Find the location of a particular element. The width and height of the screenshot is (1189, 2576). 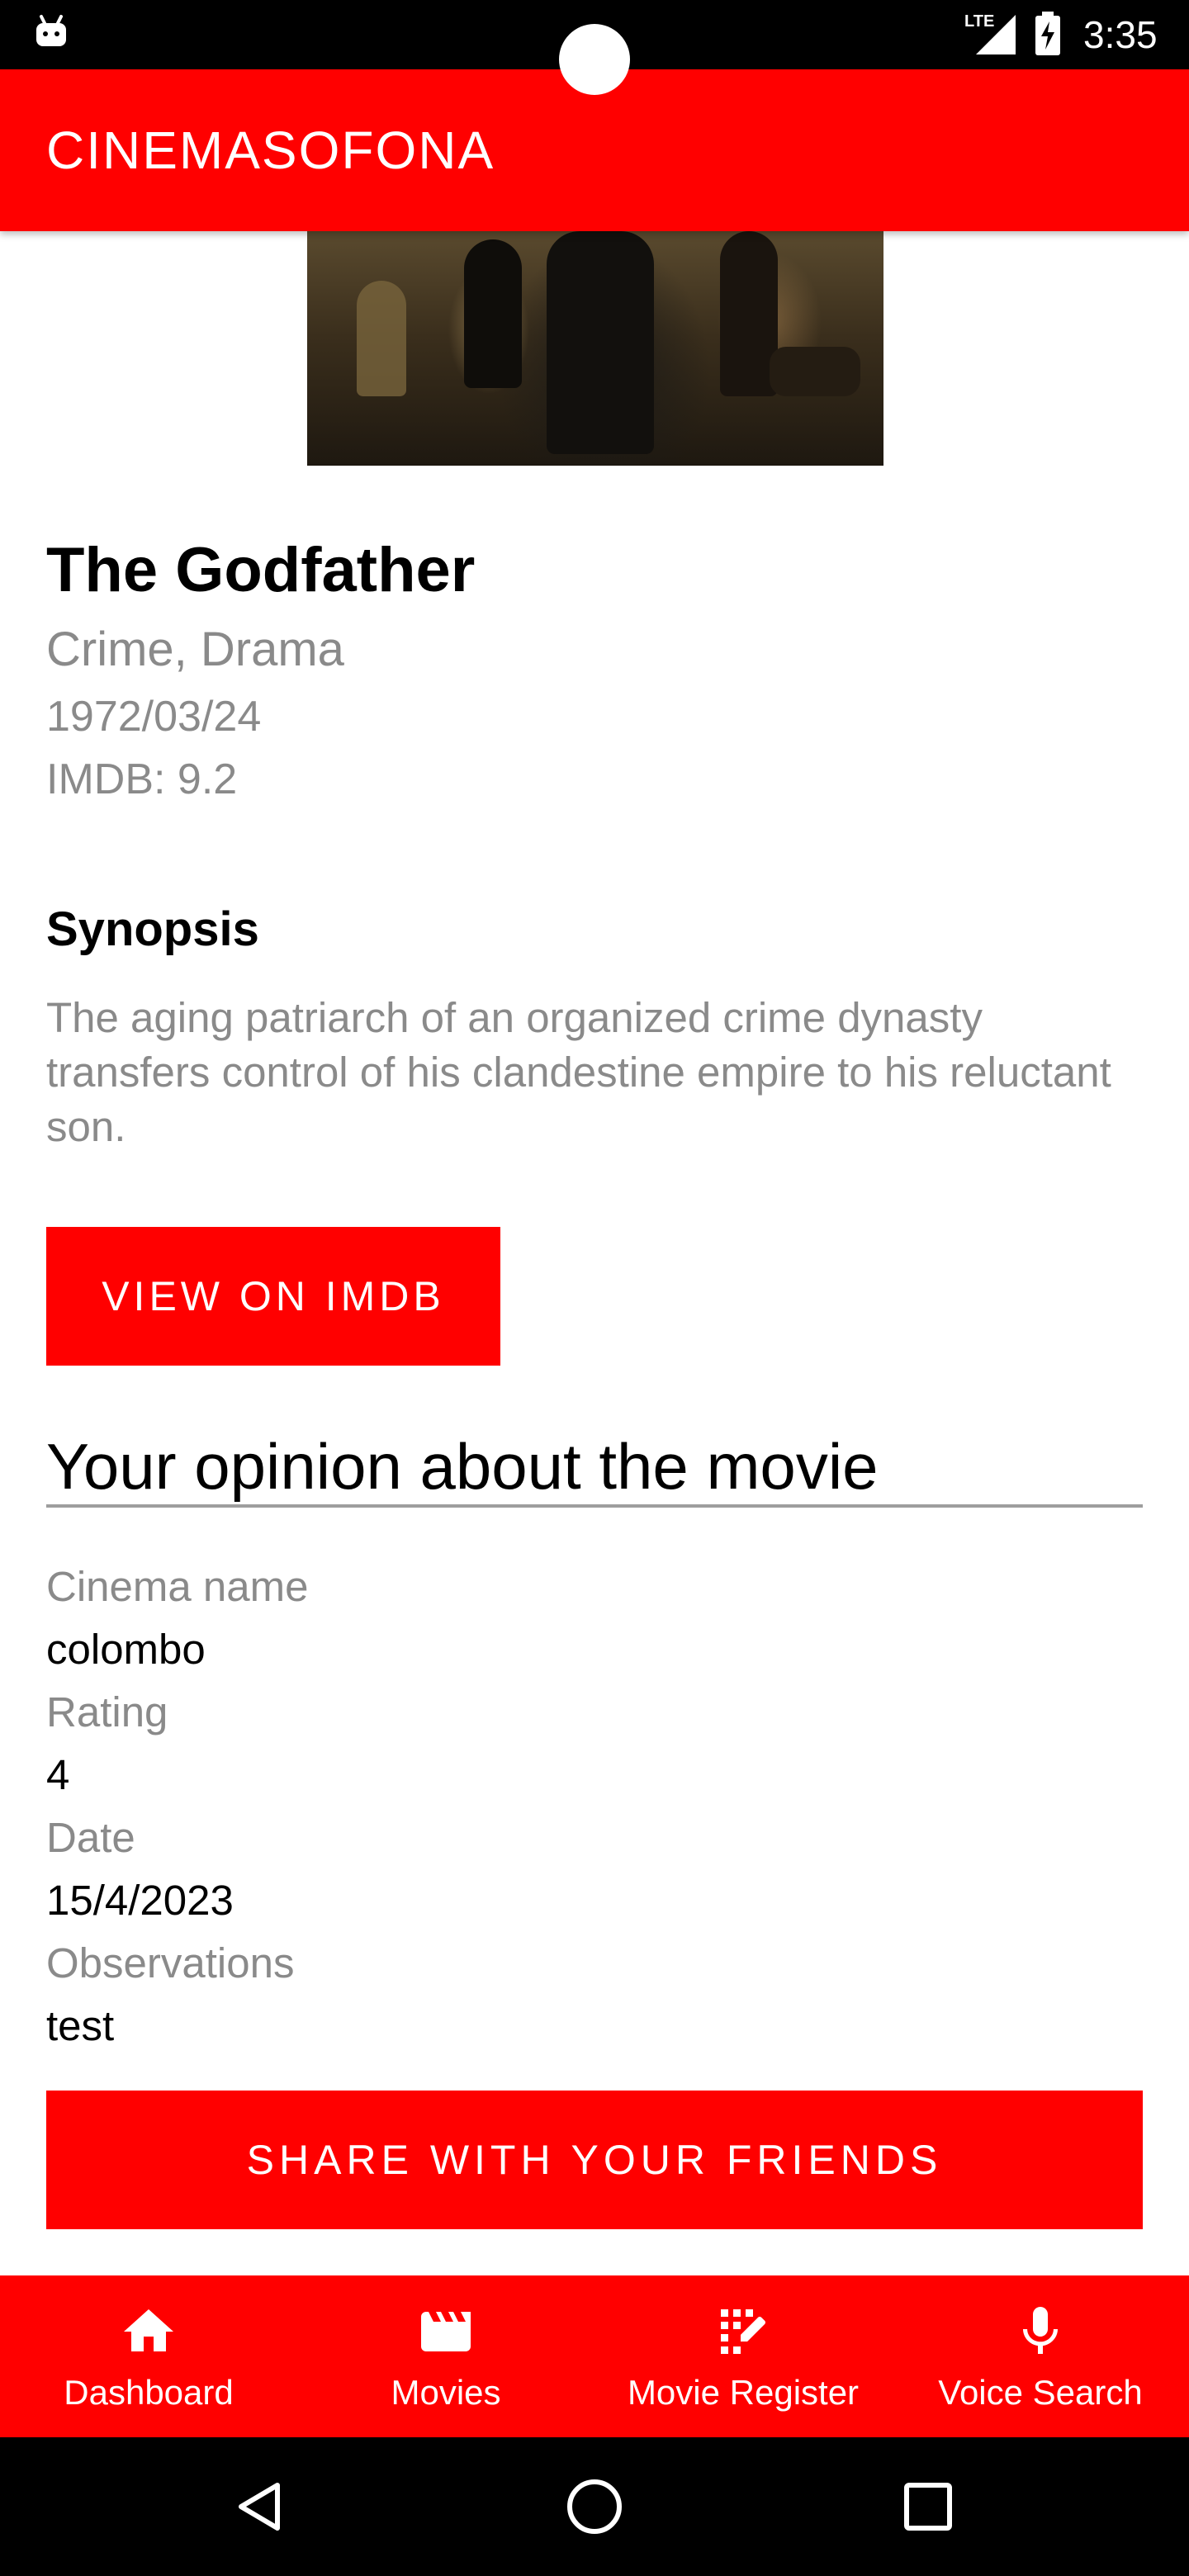

observations-label: Observations is located at coordinates (170, 1962).